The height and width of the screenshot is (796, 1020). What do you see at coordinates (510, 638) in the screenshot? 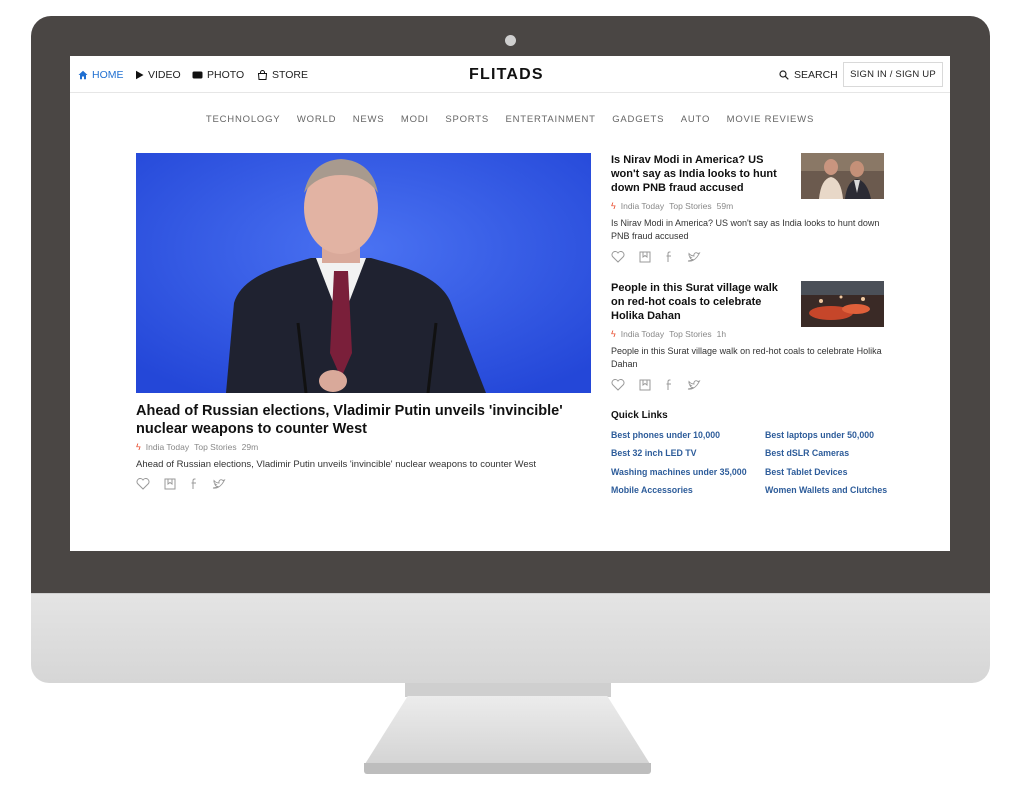
I see `monitor-chin` at bounding box center [510, 638].